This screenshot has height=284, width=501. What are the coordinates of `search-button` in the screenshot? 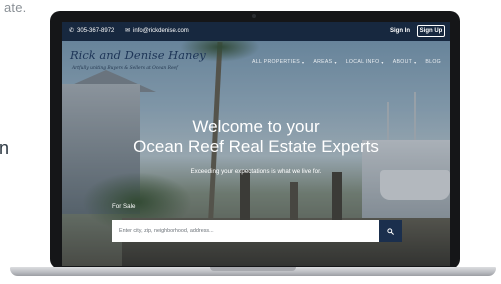 It's located at (390, 231).